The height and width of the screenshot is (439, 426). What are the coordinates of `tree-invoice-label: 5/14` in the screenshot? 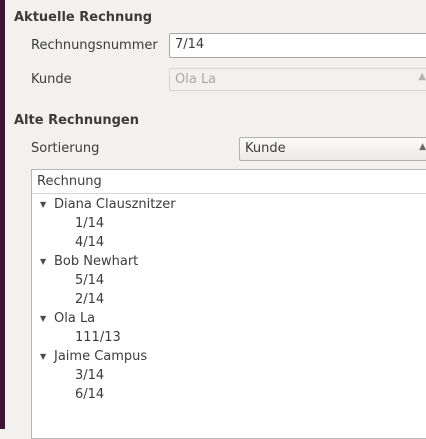 It's located at (90, 280).